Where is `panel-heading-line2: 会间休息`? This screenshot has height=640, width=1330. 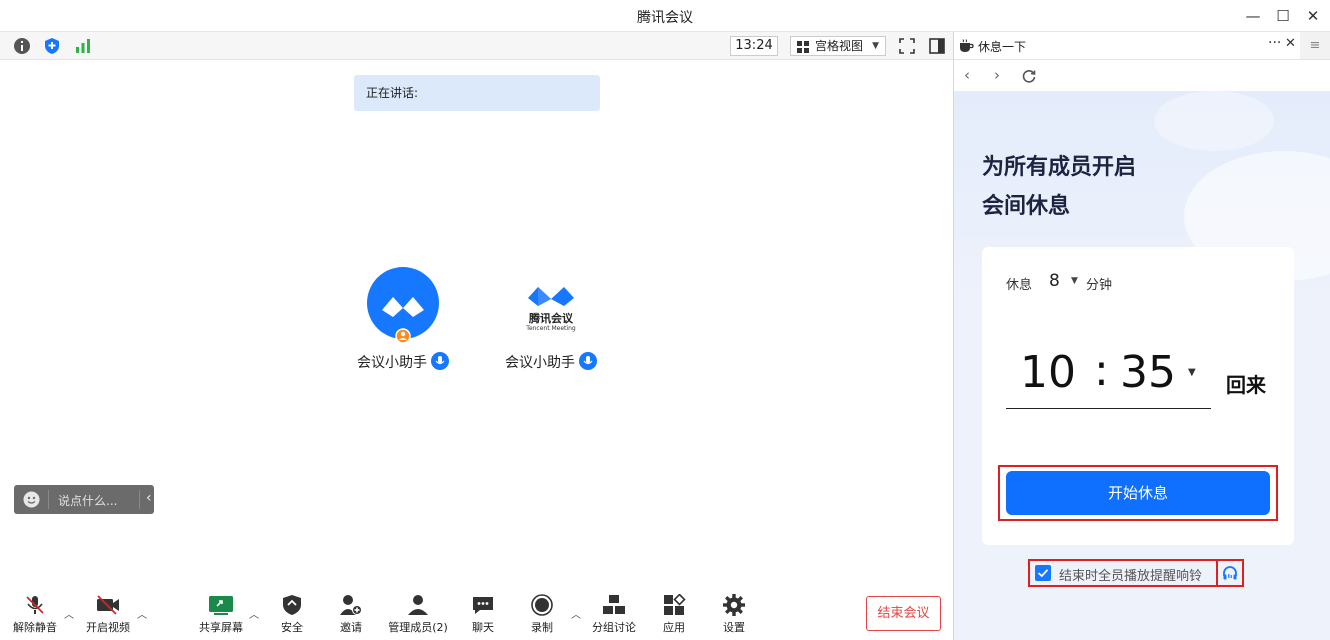
panel-heading-line2: 会间休息 is located at coordinates (1026, 206).